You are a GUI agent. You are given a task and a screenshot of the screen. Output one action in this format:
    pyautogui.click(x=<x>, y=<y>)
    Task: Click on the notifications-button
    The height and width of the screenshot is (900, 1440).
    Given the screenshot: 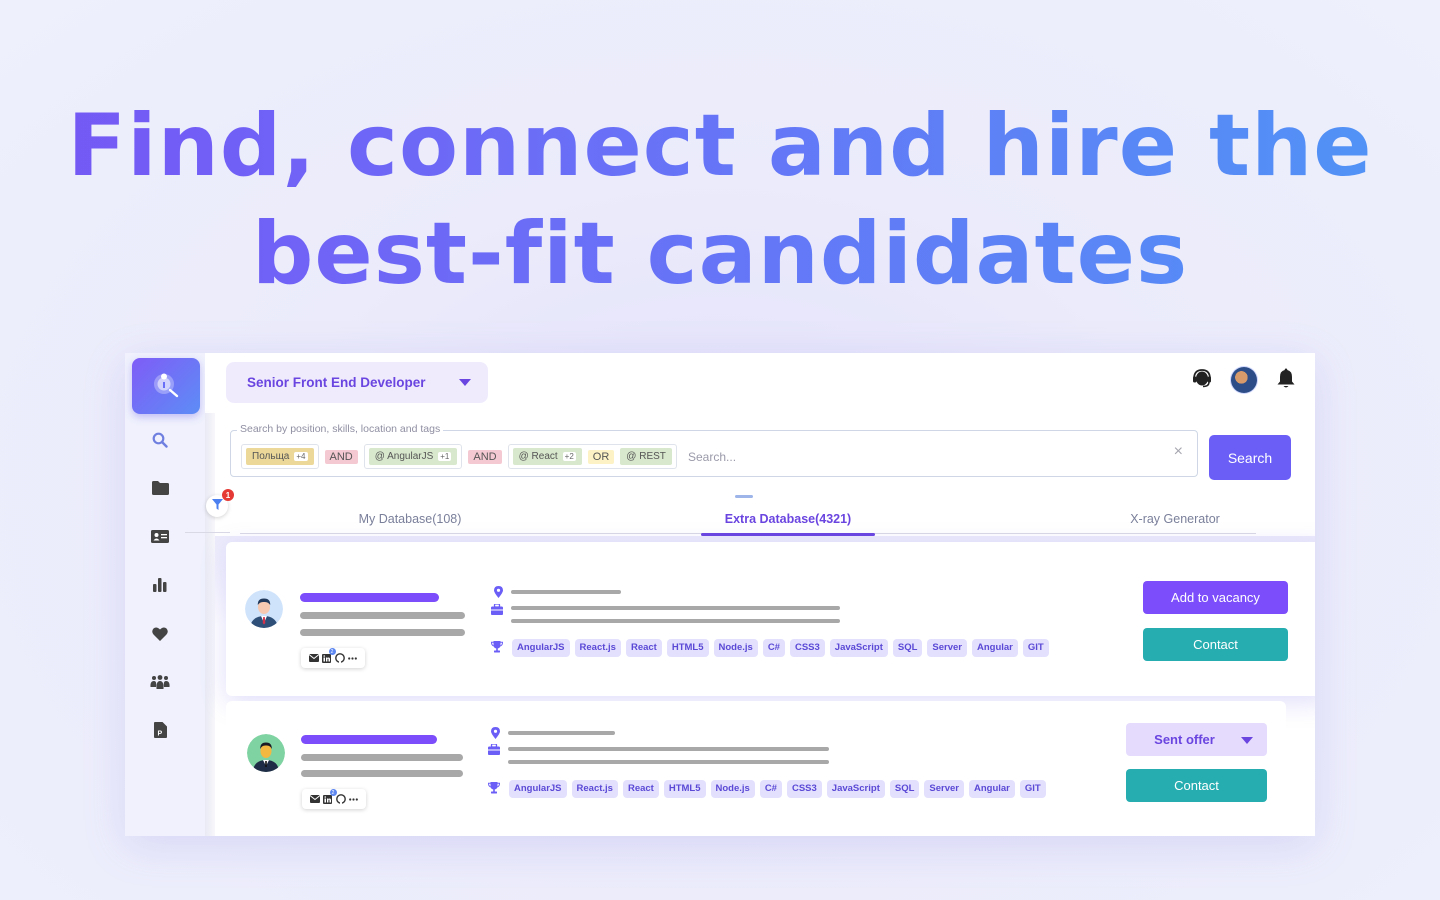 What is the action you would take?
    pyautogui.click(x=1286, y=380)
    